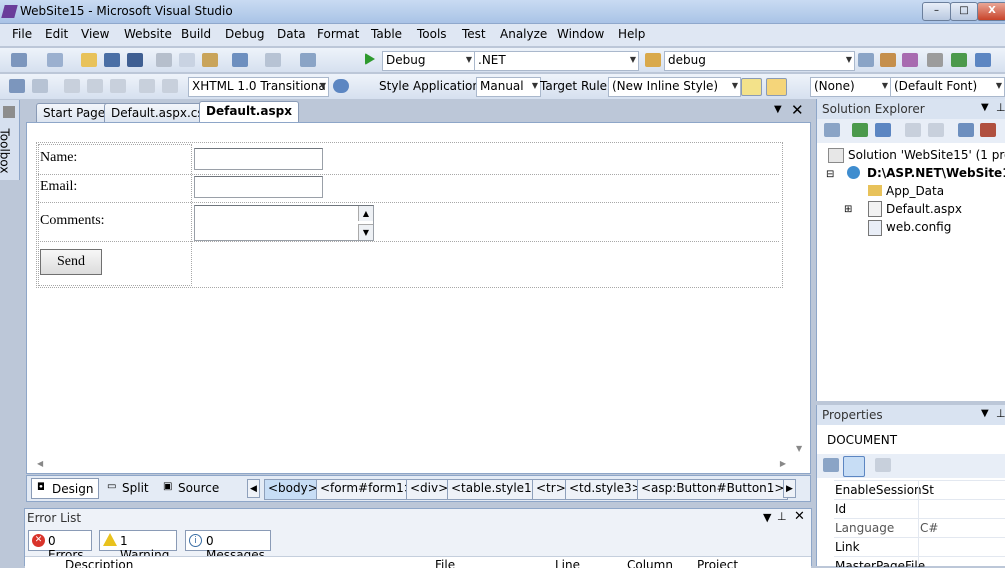  Describe the element at coordinates (56, 34) in the screenshot. I see `menu-edit: Edit` at that location.